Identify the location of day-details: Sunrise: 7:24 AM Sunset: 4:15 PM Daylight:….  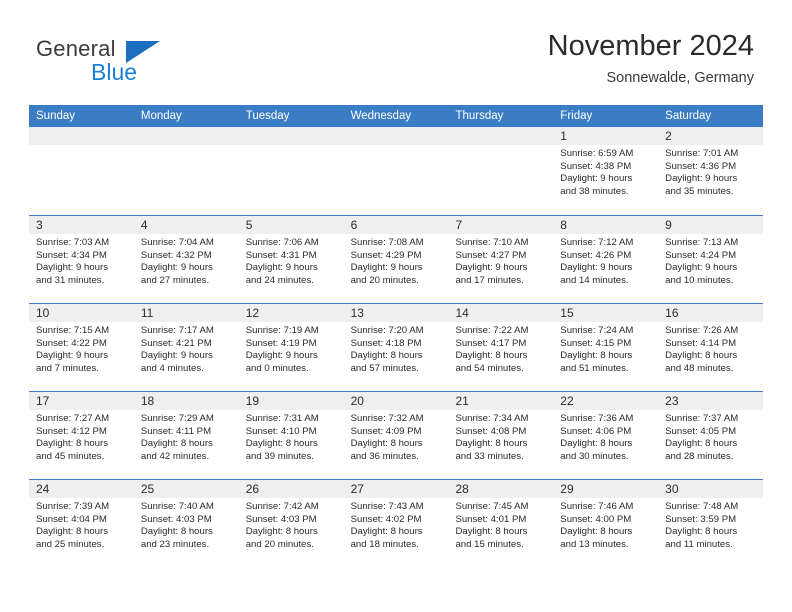
(605, 348).